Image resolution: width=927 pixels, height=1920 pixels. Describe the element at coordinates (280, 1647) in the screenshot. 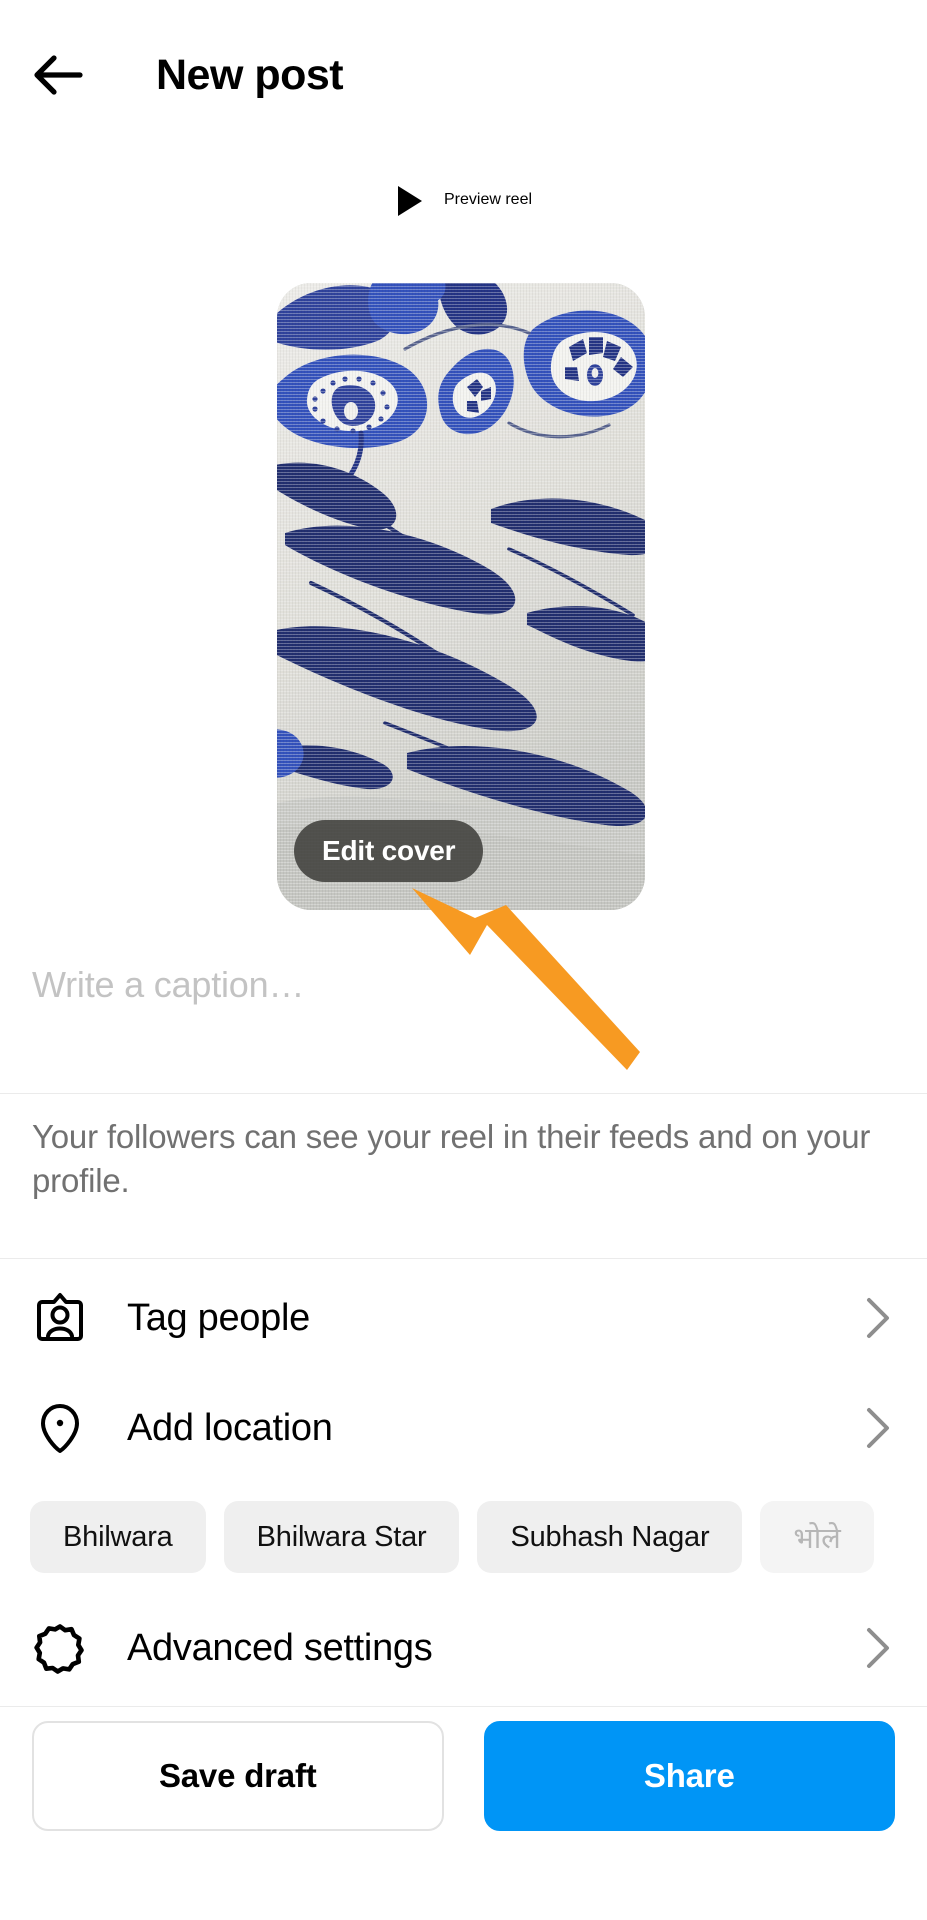

I see `advanced-settings-label: Advanced settings` at that location.